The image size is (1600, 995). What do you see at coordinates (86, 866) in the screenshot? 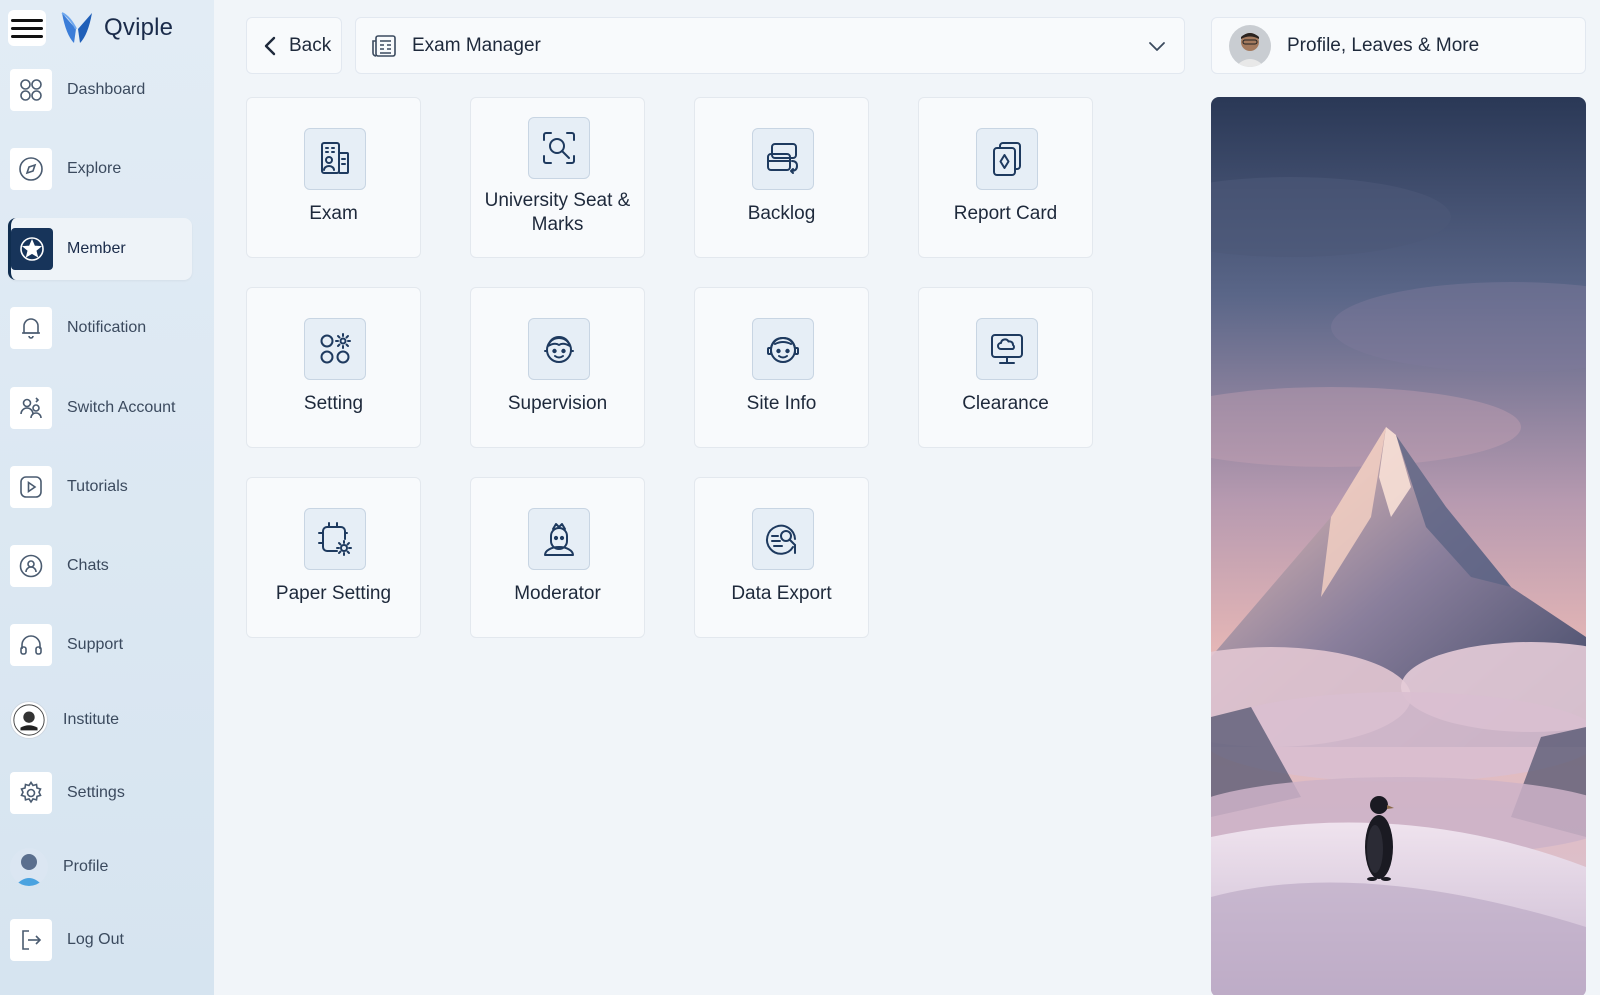
I see `sidebar-item-label: Profile` at bounding box center [86, 866].